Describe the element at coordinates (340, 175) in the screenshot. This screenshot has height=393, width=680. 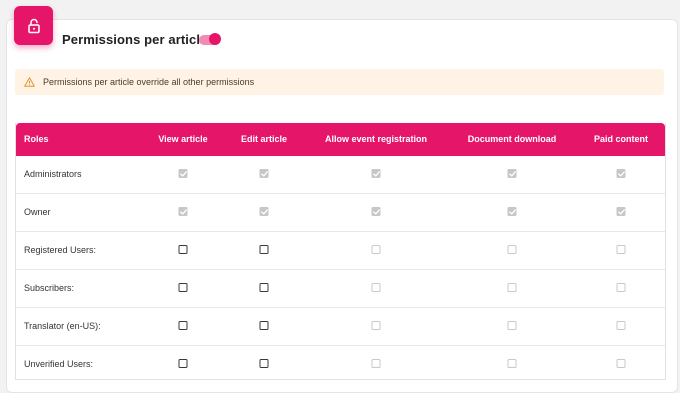
I see `table-row: Administrators` at that location.